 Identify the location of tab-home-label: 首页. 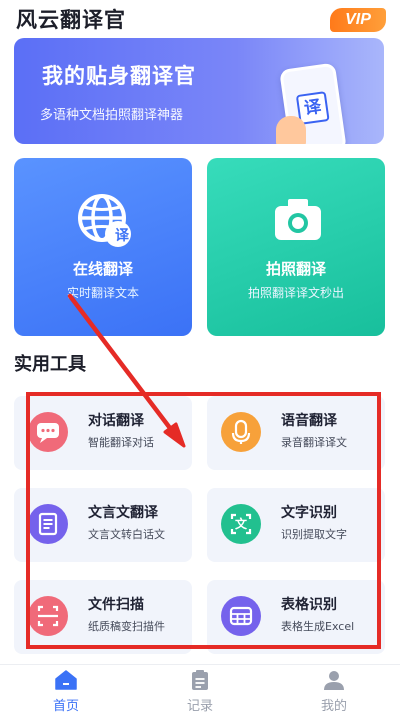
(65, 706).